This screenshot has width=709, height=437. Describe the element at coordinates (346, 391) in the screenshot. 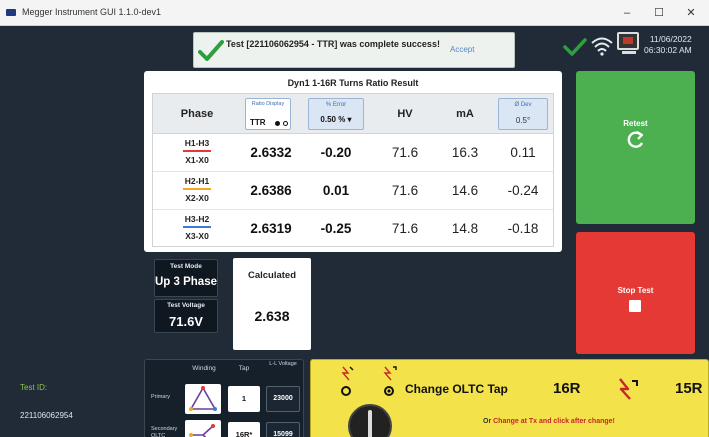

I see `position-low-indicator` at that location.